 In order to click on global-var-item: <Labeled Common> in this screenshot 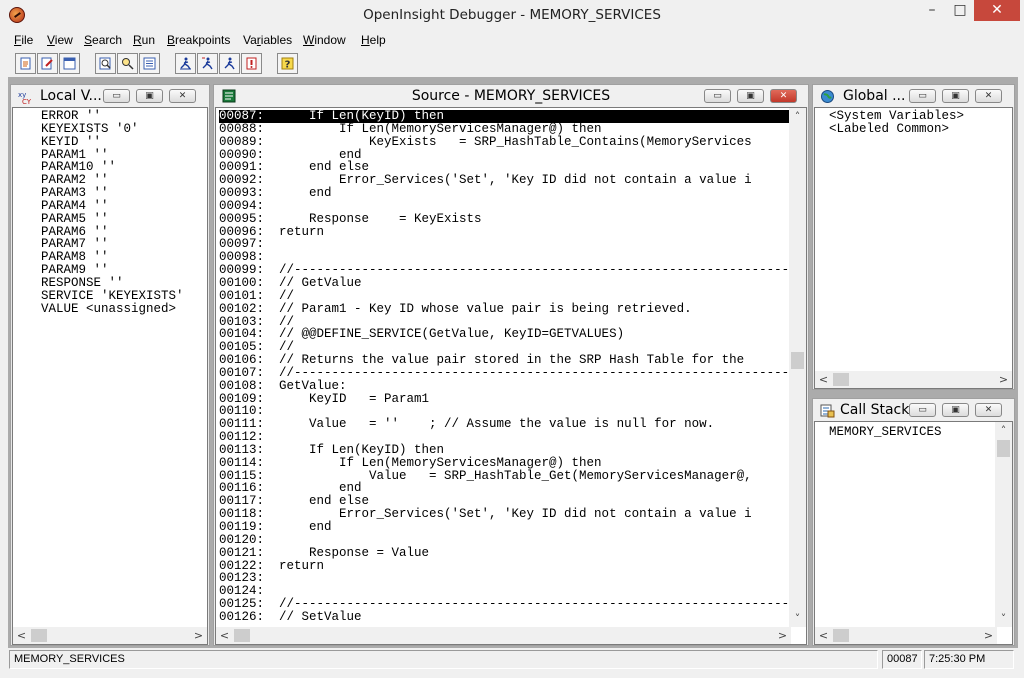, I will do `click(896, 129)`.